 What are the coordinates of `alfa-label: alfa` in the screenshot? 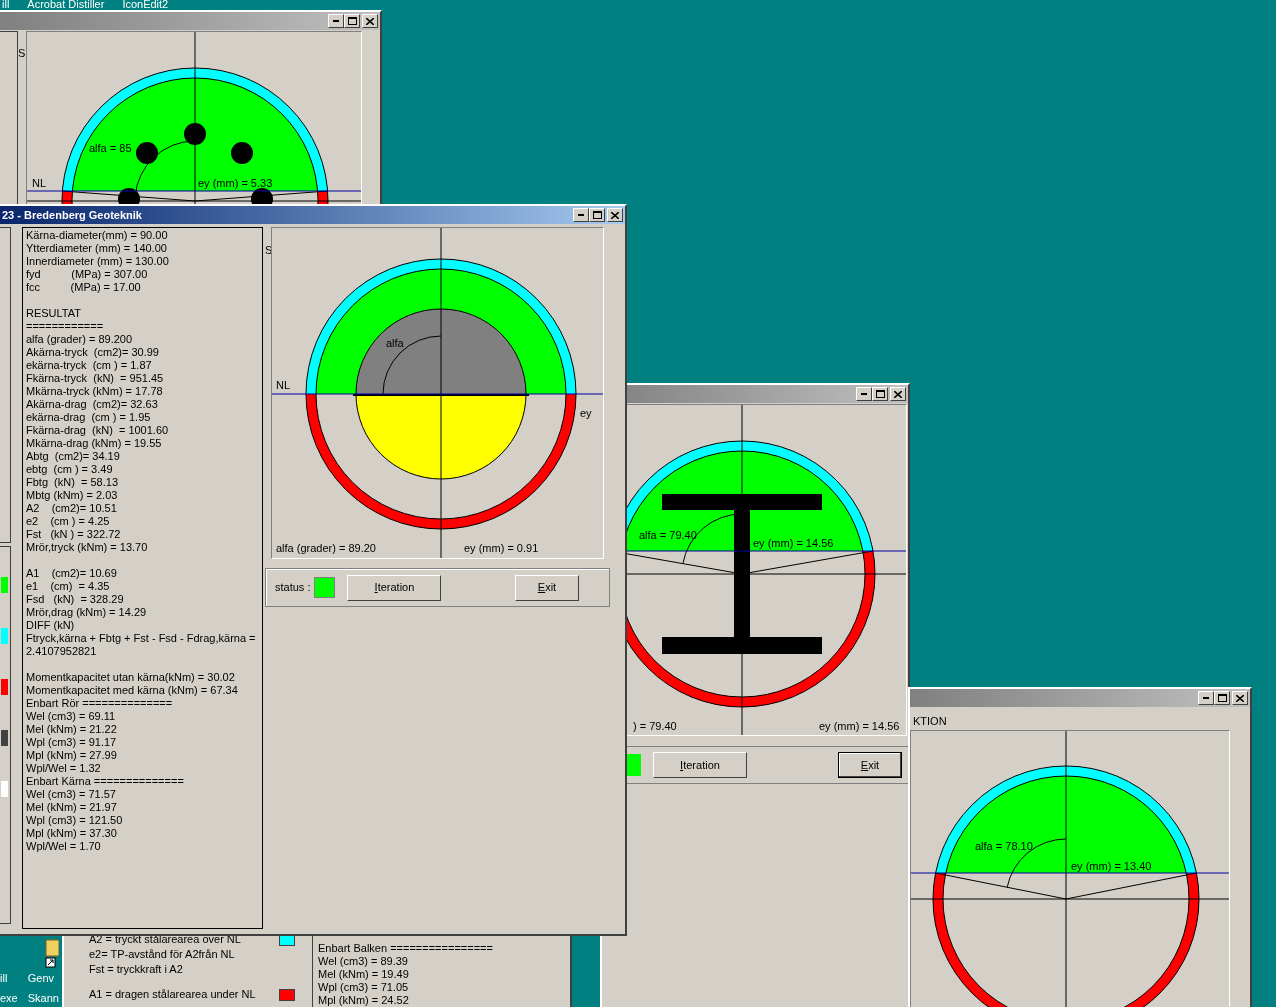 It's located at (395, 343).